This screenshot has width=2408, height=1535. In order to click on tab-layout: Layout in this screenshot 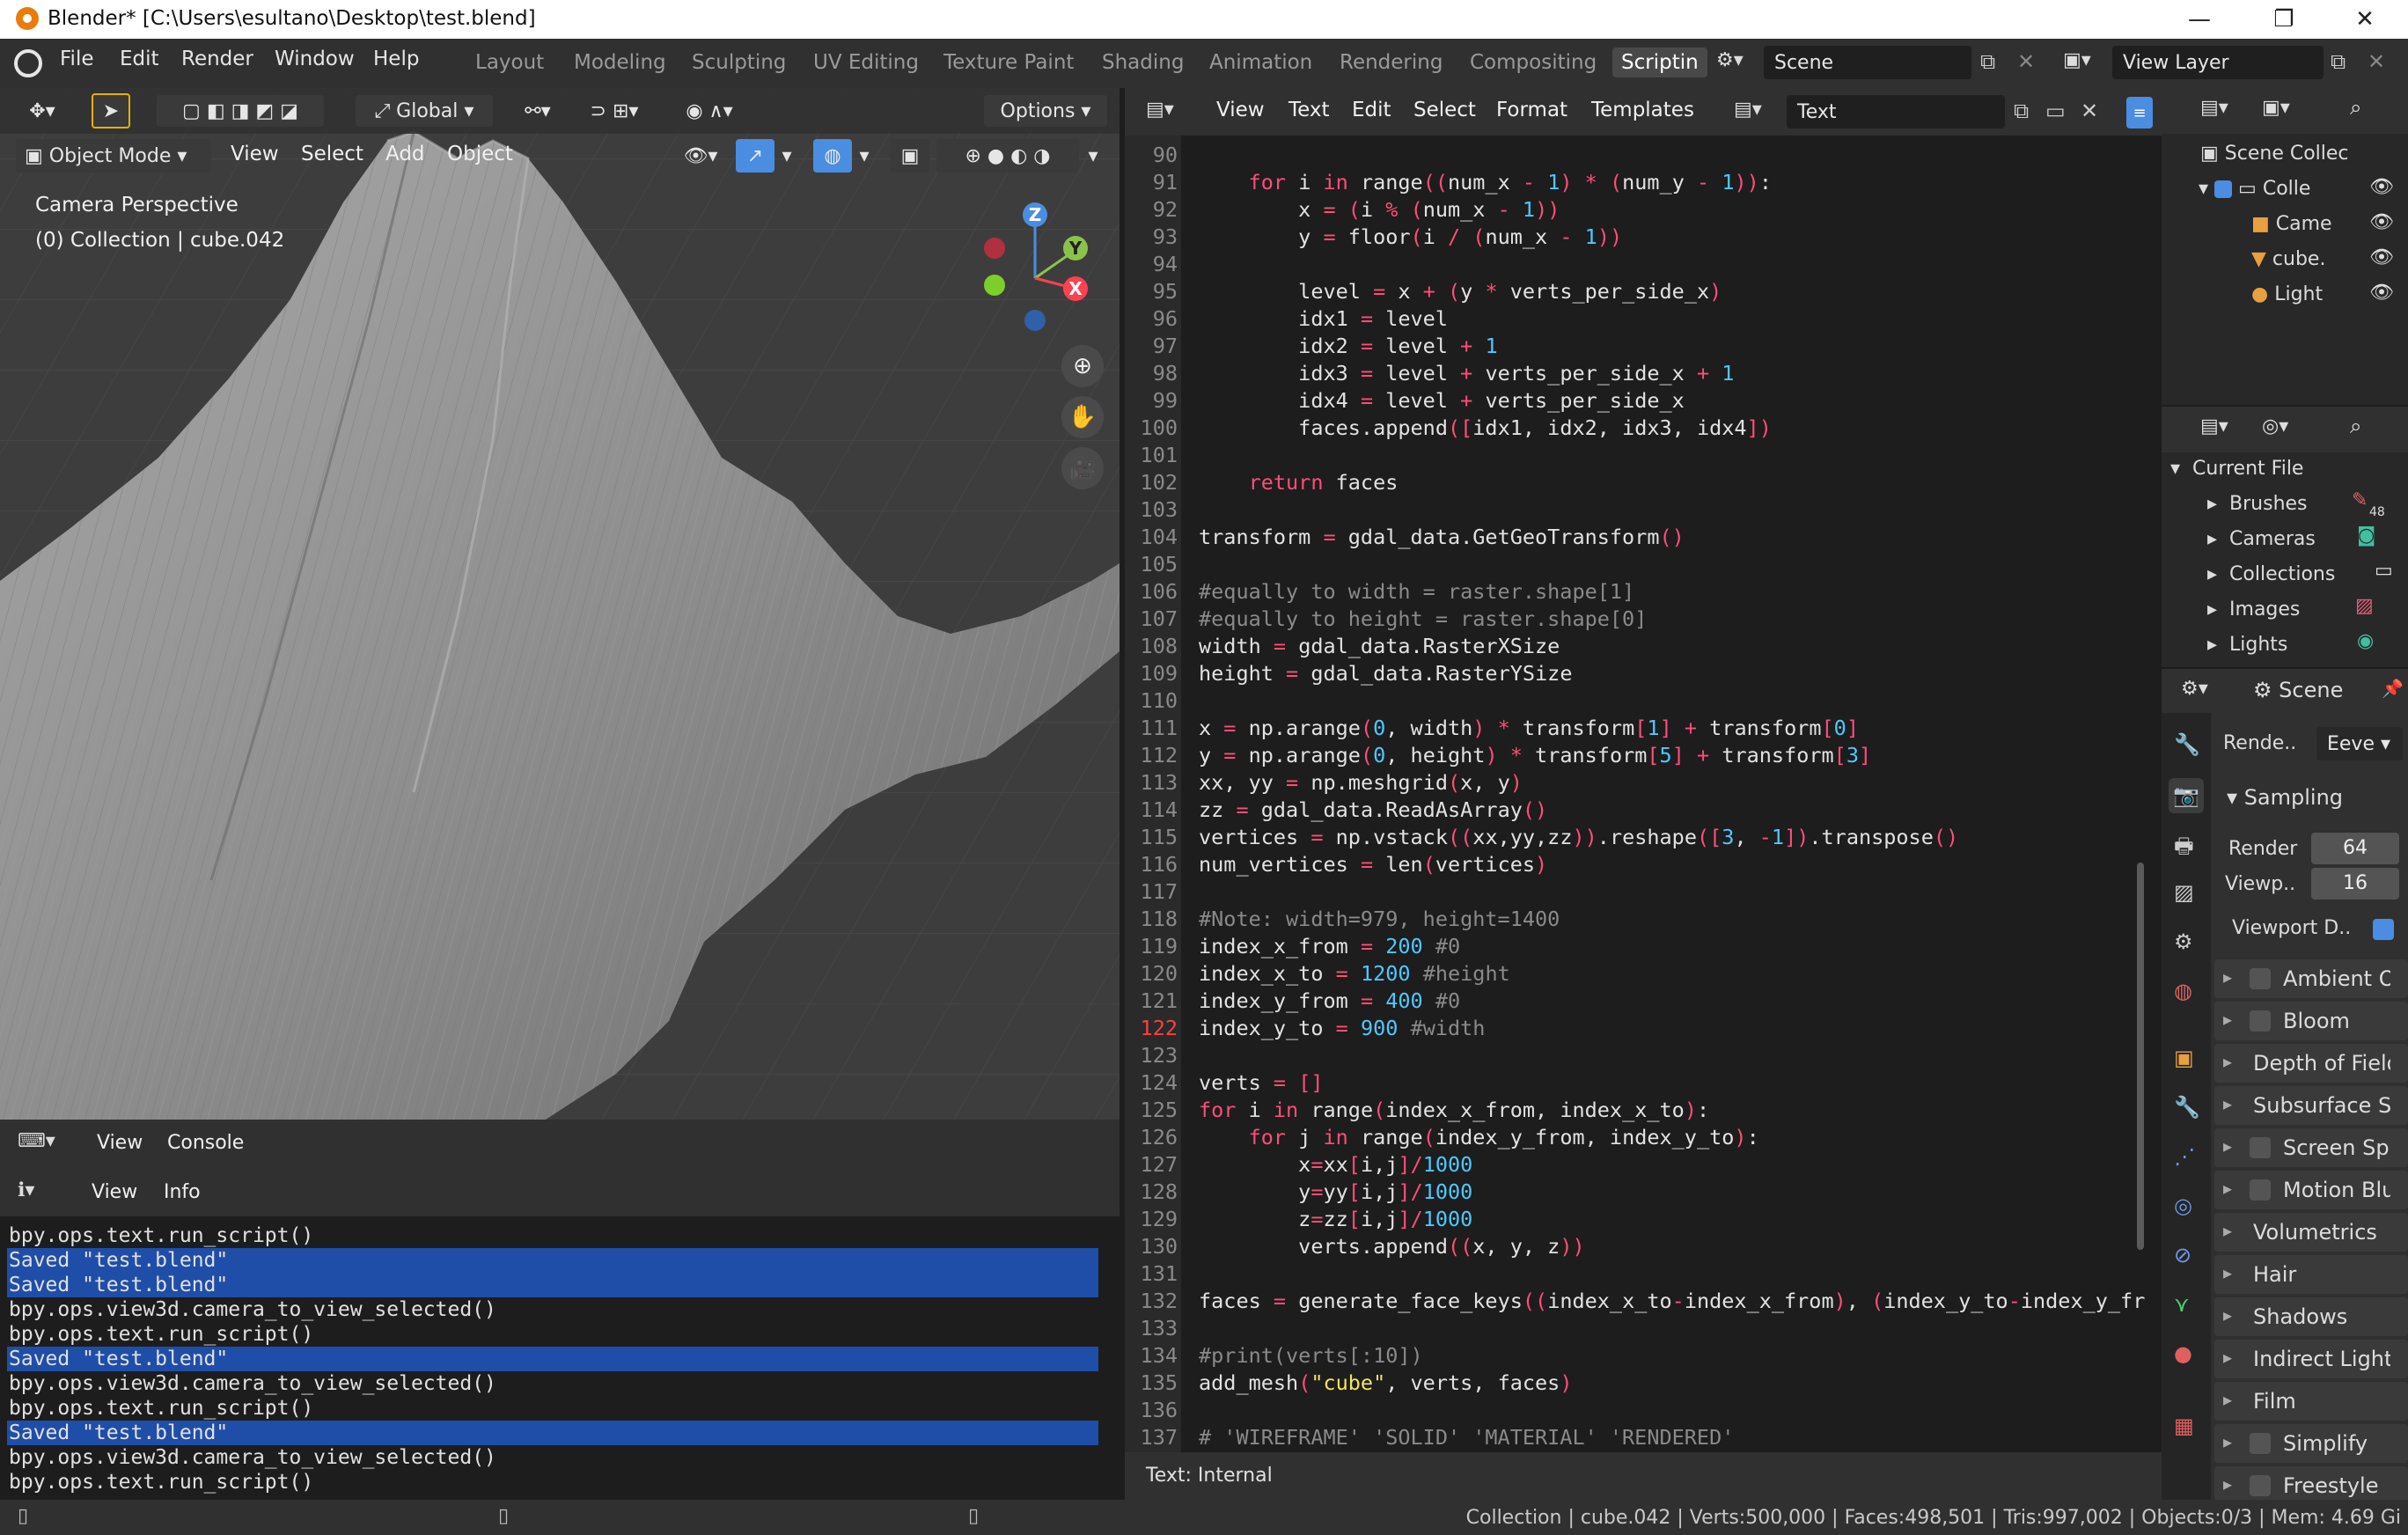, I will do `click(509, 62)`.